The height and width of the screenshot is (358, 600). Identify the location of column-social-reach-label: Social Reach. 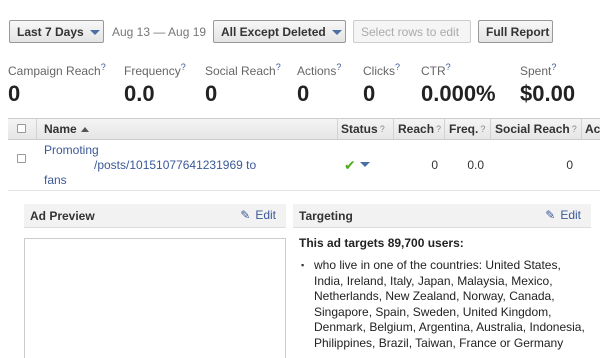
(532, 129).